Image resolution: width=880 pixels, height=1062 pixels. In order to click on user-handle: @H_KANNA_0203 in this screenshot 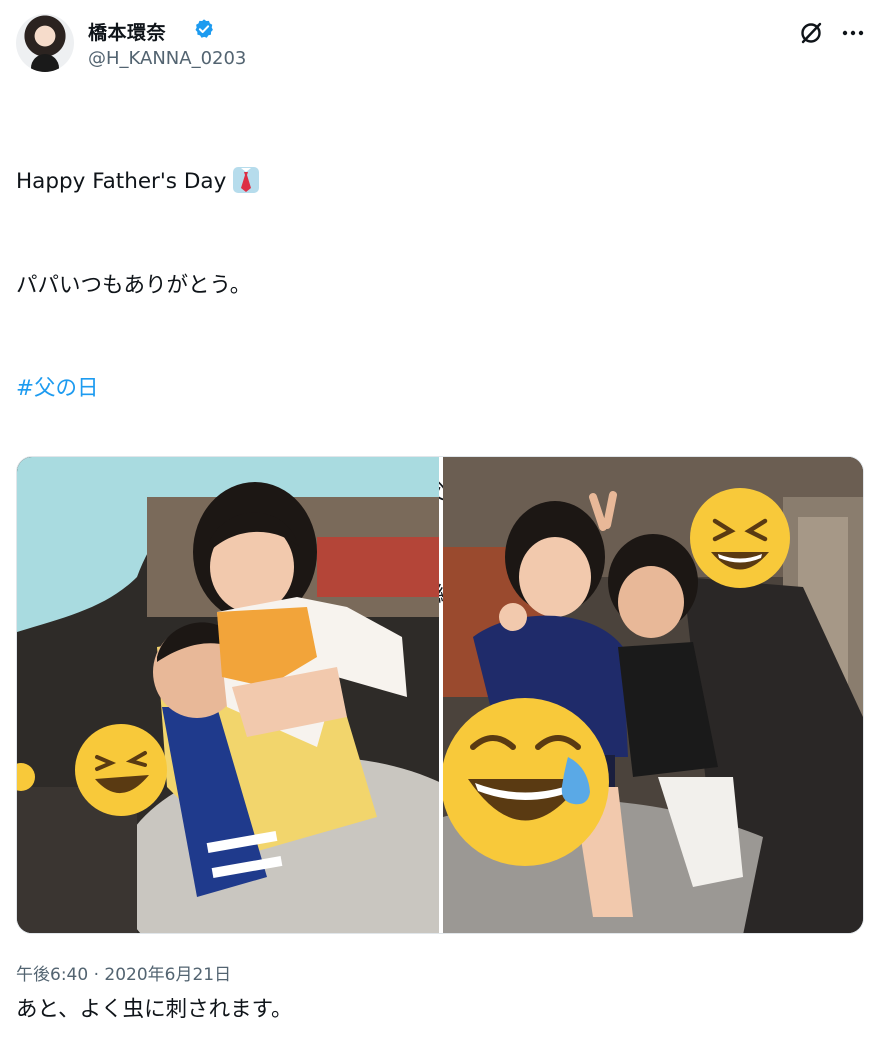, I will do `click(167, 58)`.